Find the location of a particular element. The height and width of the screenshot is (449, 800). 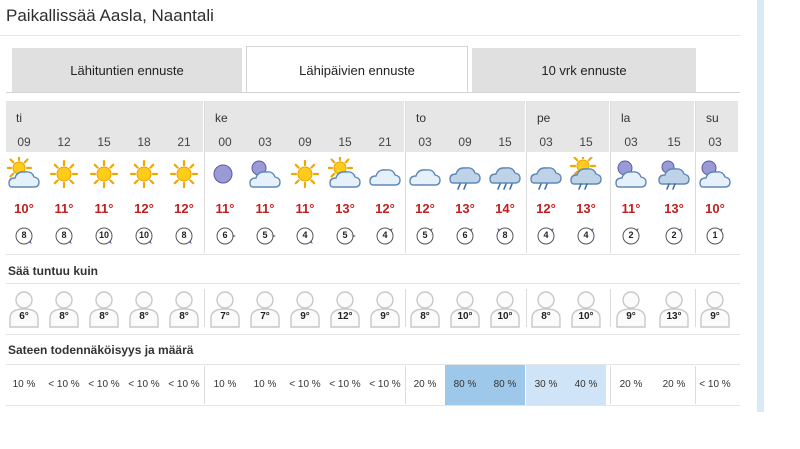

wind-speed: 8 is located at coordinates (505, 235).